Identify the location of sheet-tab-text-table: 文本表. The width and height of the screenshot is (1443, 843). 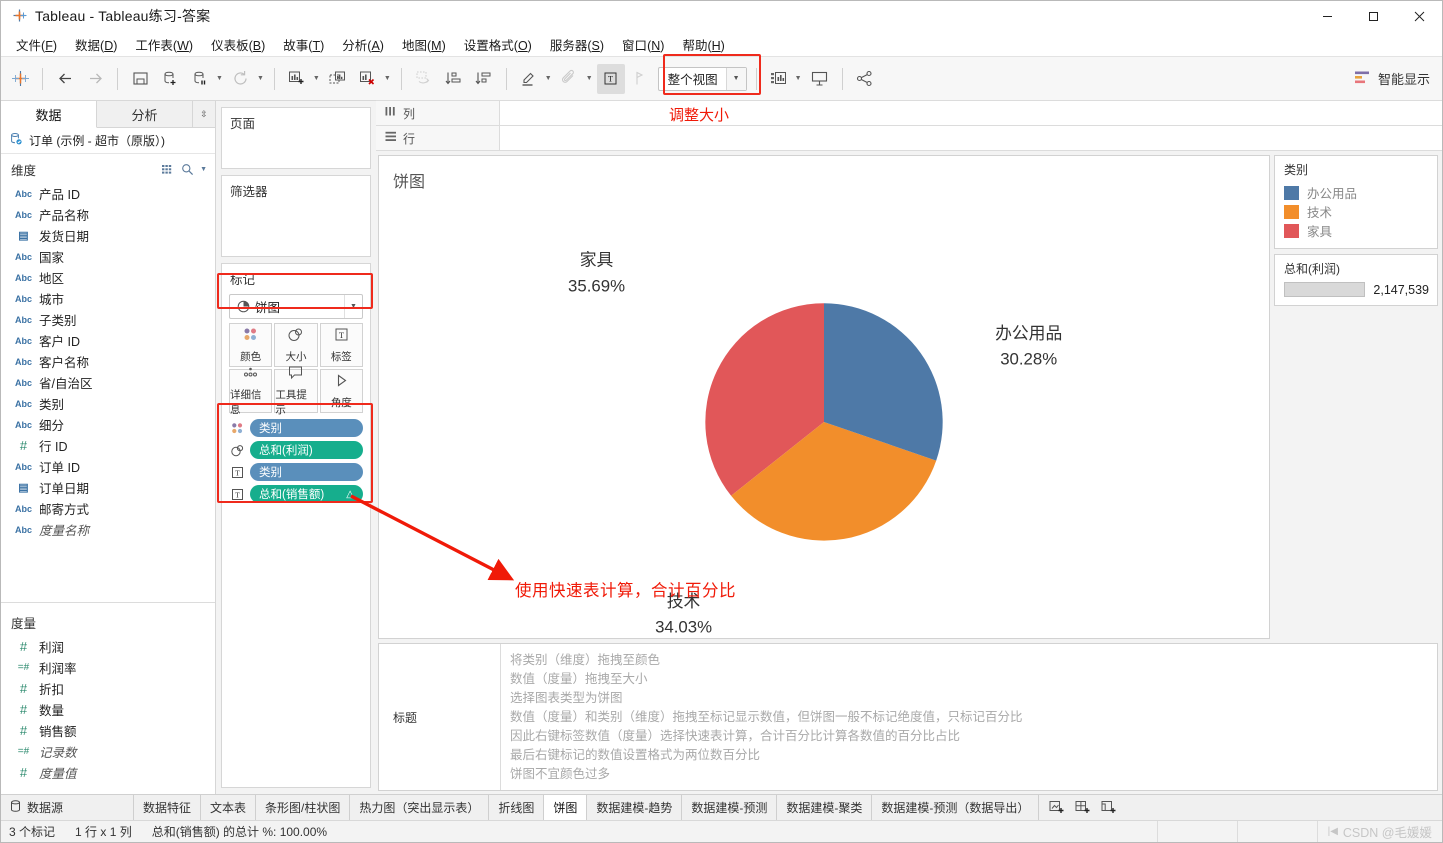
(229, 807).